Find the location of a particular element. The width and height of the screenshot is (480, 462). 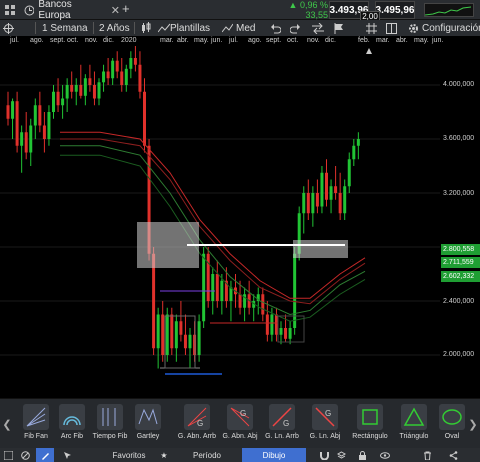

share-button is located at coordinates (453, 455).